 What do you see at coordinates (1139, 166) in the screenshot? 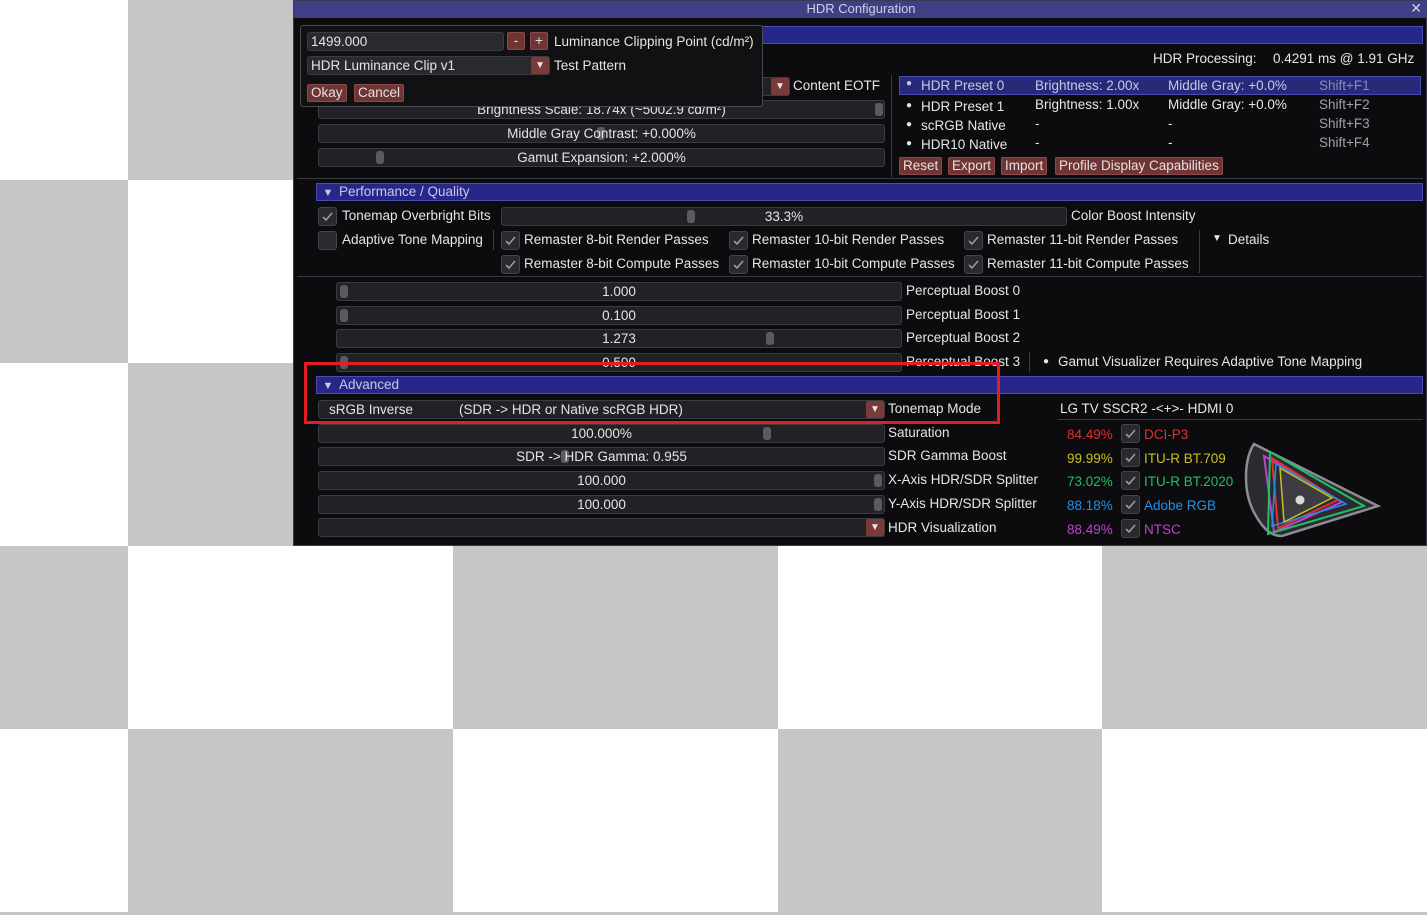
I see `profile-display-button: Profile Display Capabilities` at bounding box center [1139, 166].